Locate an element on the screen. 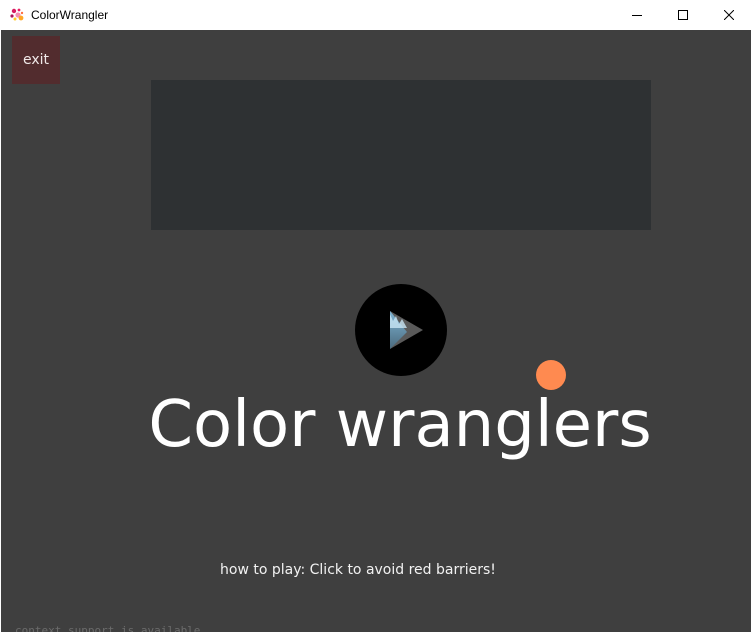  play-button is located at coordinates (401, 330).